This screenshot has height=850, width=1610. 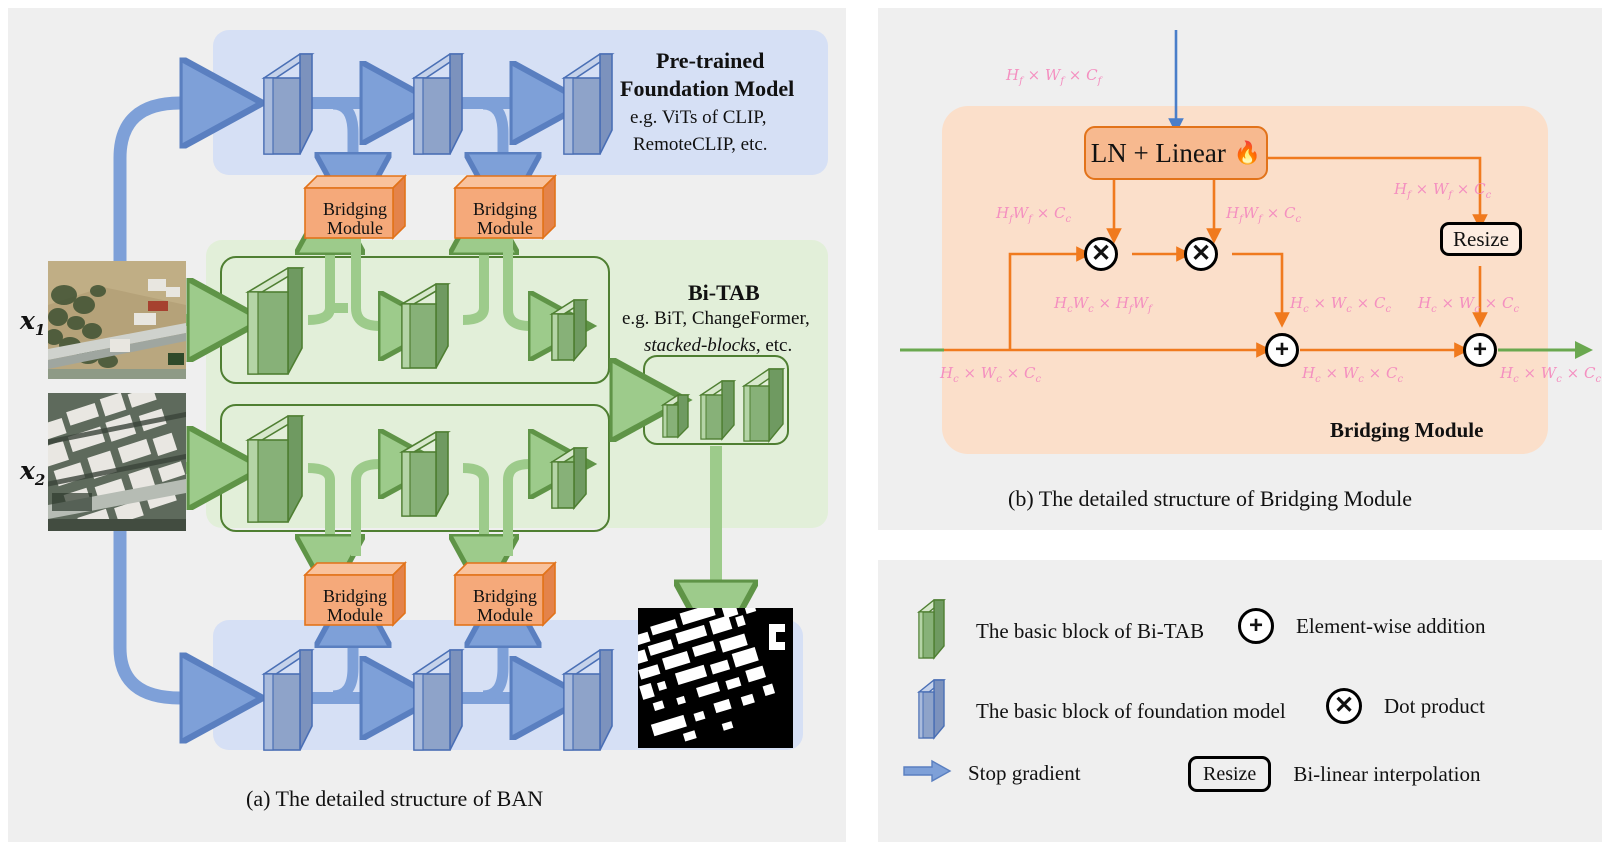 What do you see at coordinates (700, 345) in the screenshot?
I see `bi-tab-example-italic: stacked-blocks` at bounding box center [700, 345].